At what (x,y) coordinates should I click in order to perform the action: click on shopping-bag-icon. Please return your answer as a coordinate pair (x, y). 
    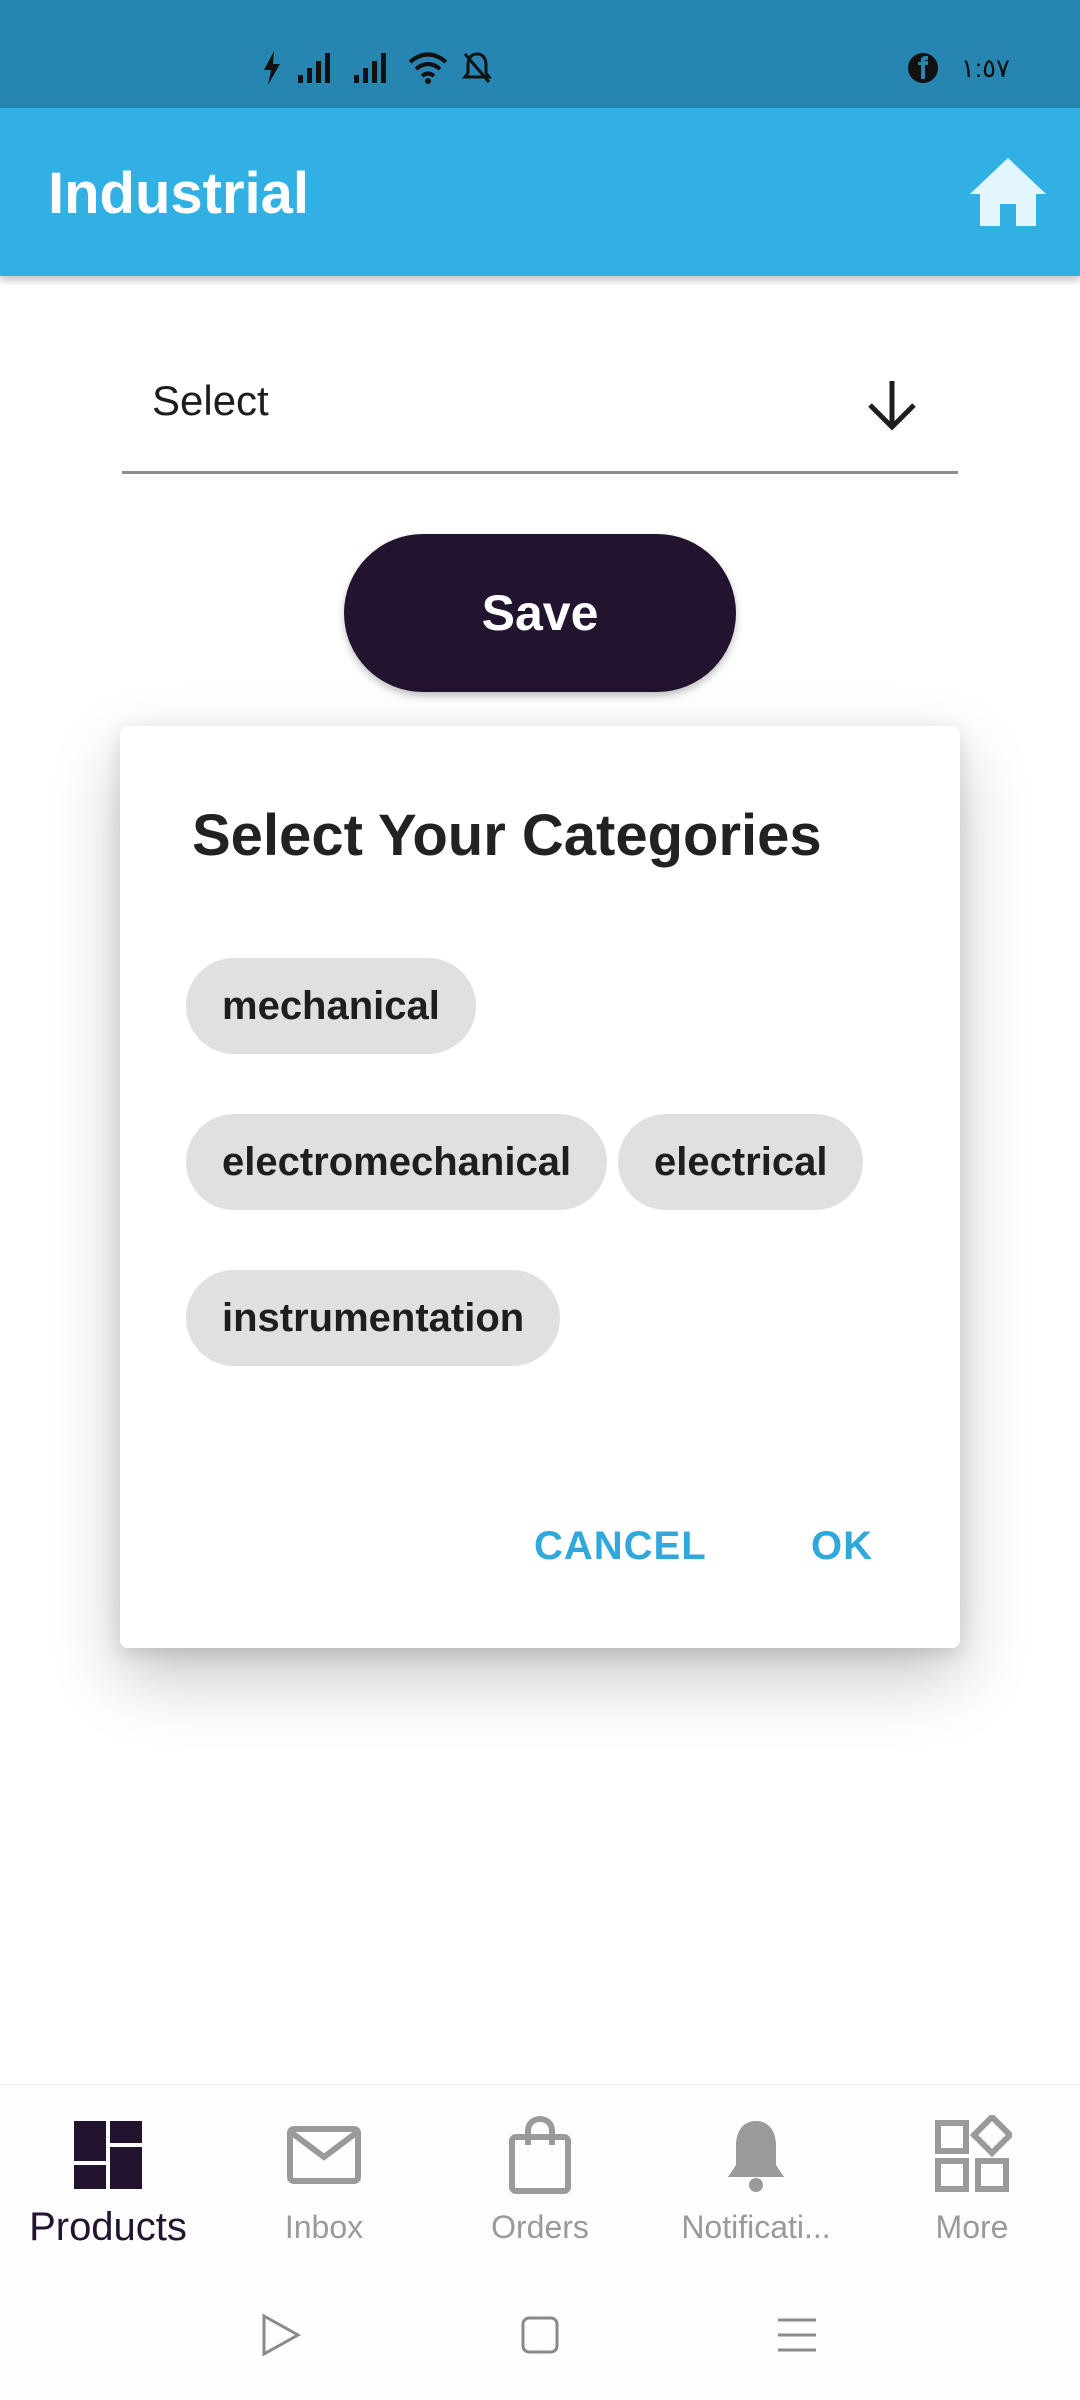
    Looking at the image, I should click on (540, 2154).